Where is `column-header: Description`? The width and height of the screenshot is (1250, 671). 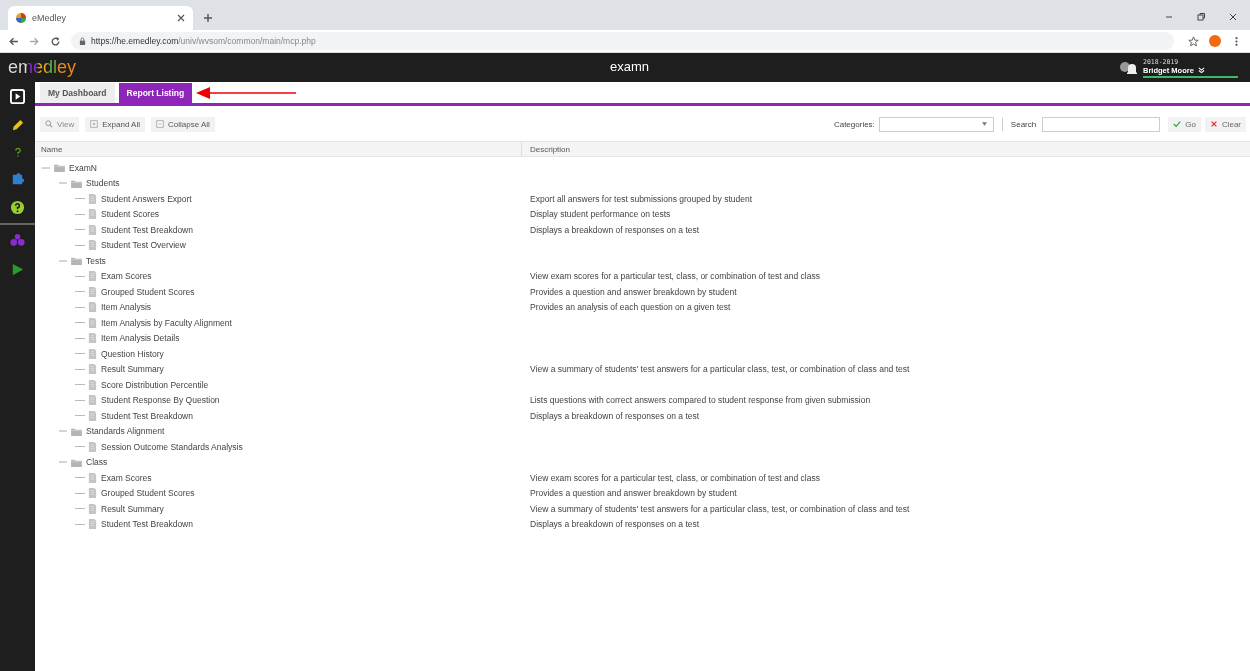 column-header: Description is located at coordinates (886, 149).